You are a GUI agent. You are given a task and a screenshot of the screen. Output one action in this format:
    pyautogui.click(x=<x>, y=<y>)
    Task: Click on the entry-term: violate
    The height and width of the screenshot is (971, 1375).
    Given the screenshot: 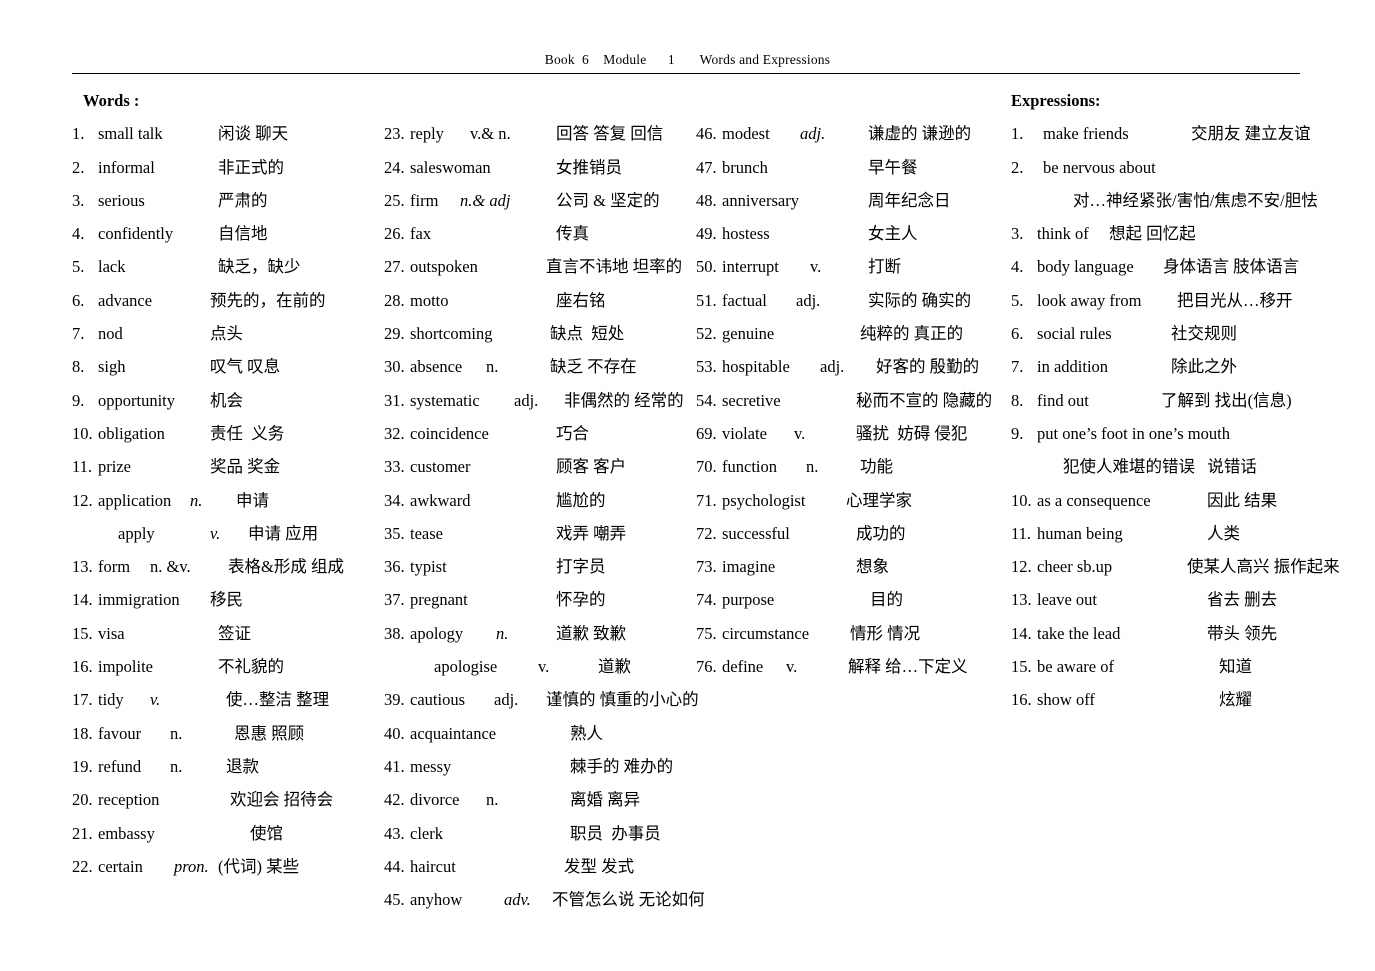 What is the action you would take?
    pyautogui.click(x=744, y=433)
    